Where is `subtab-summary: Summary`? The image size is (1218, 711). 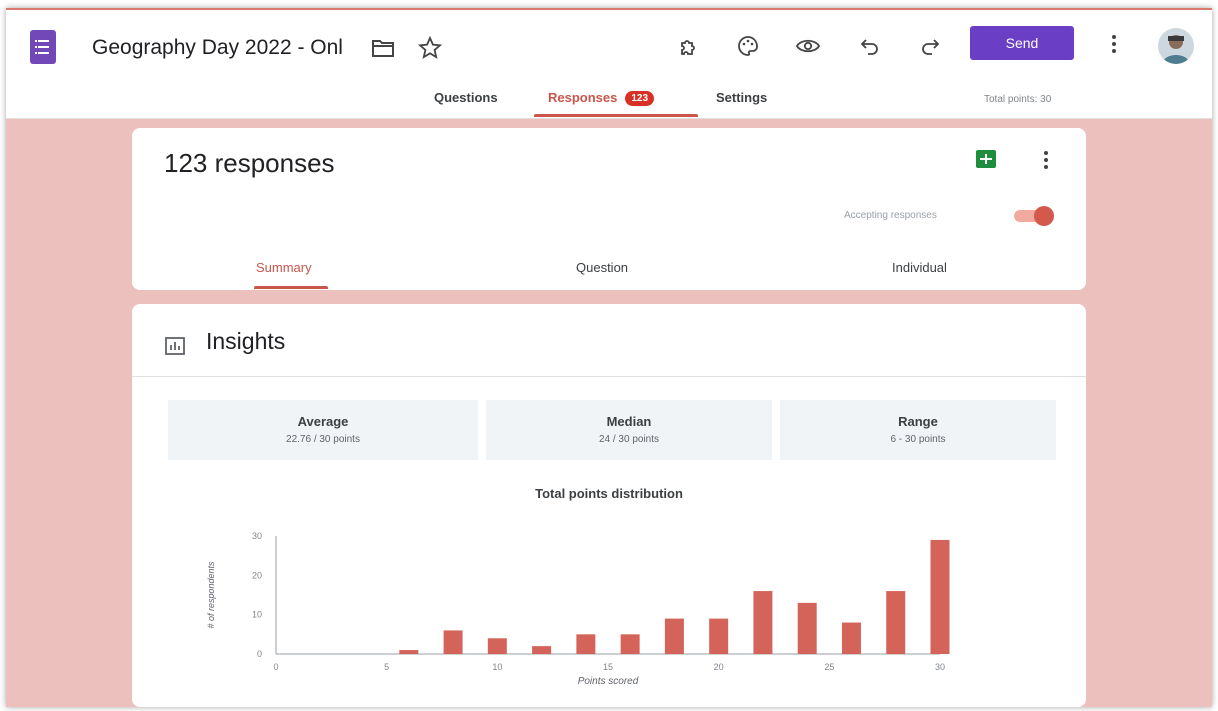 subtab-summary: Summary is located at coordinates (284, 267).